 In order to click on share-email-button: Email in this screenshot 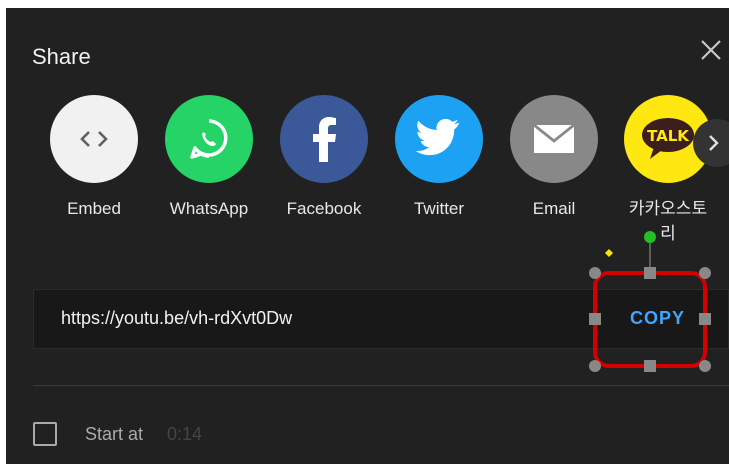, I will do `click(554, 158)`.